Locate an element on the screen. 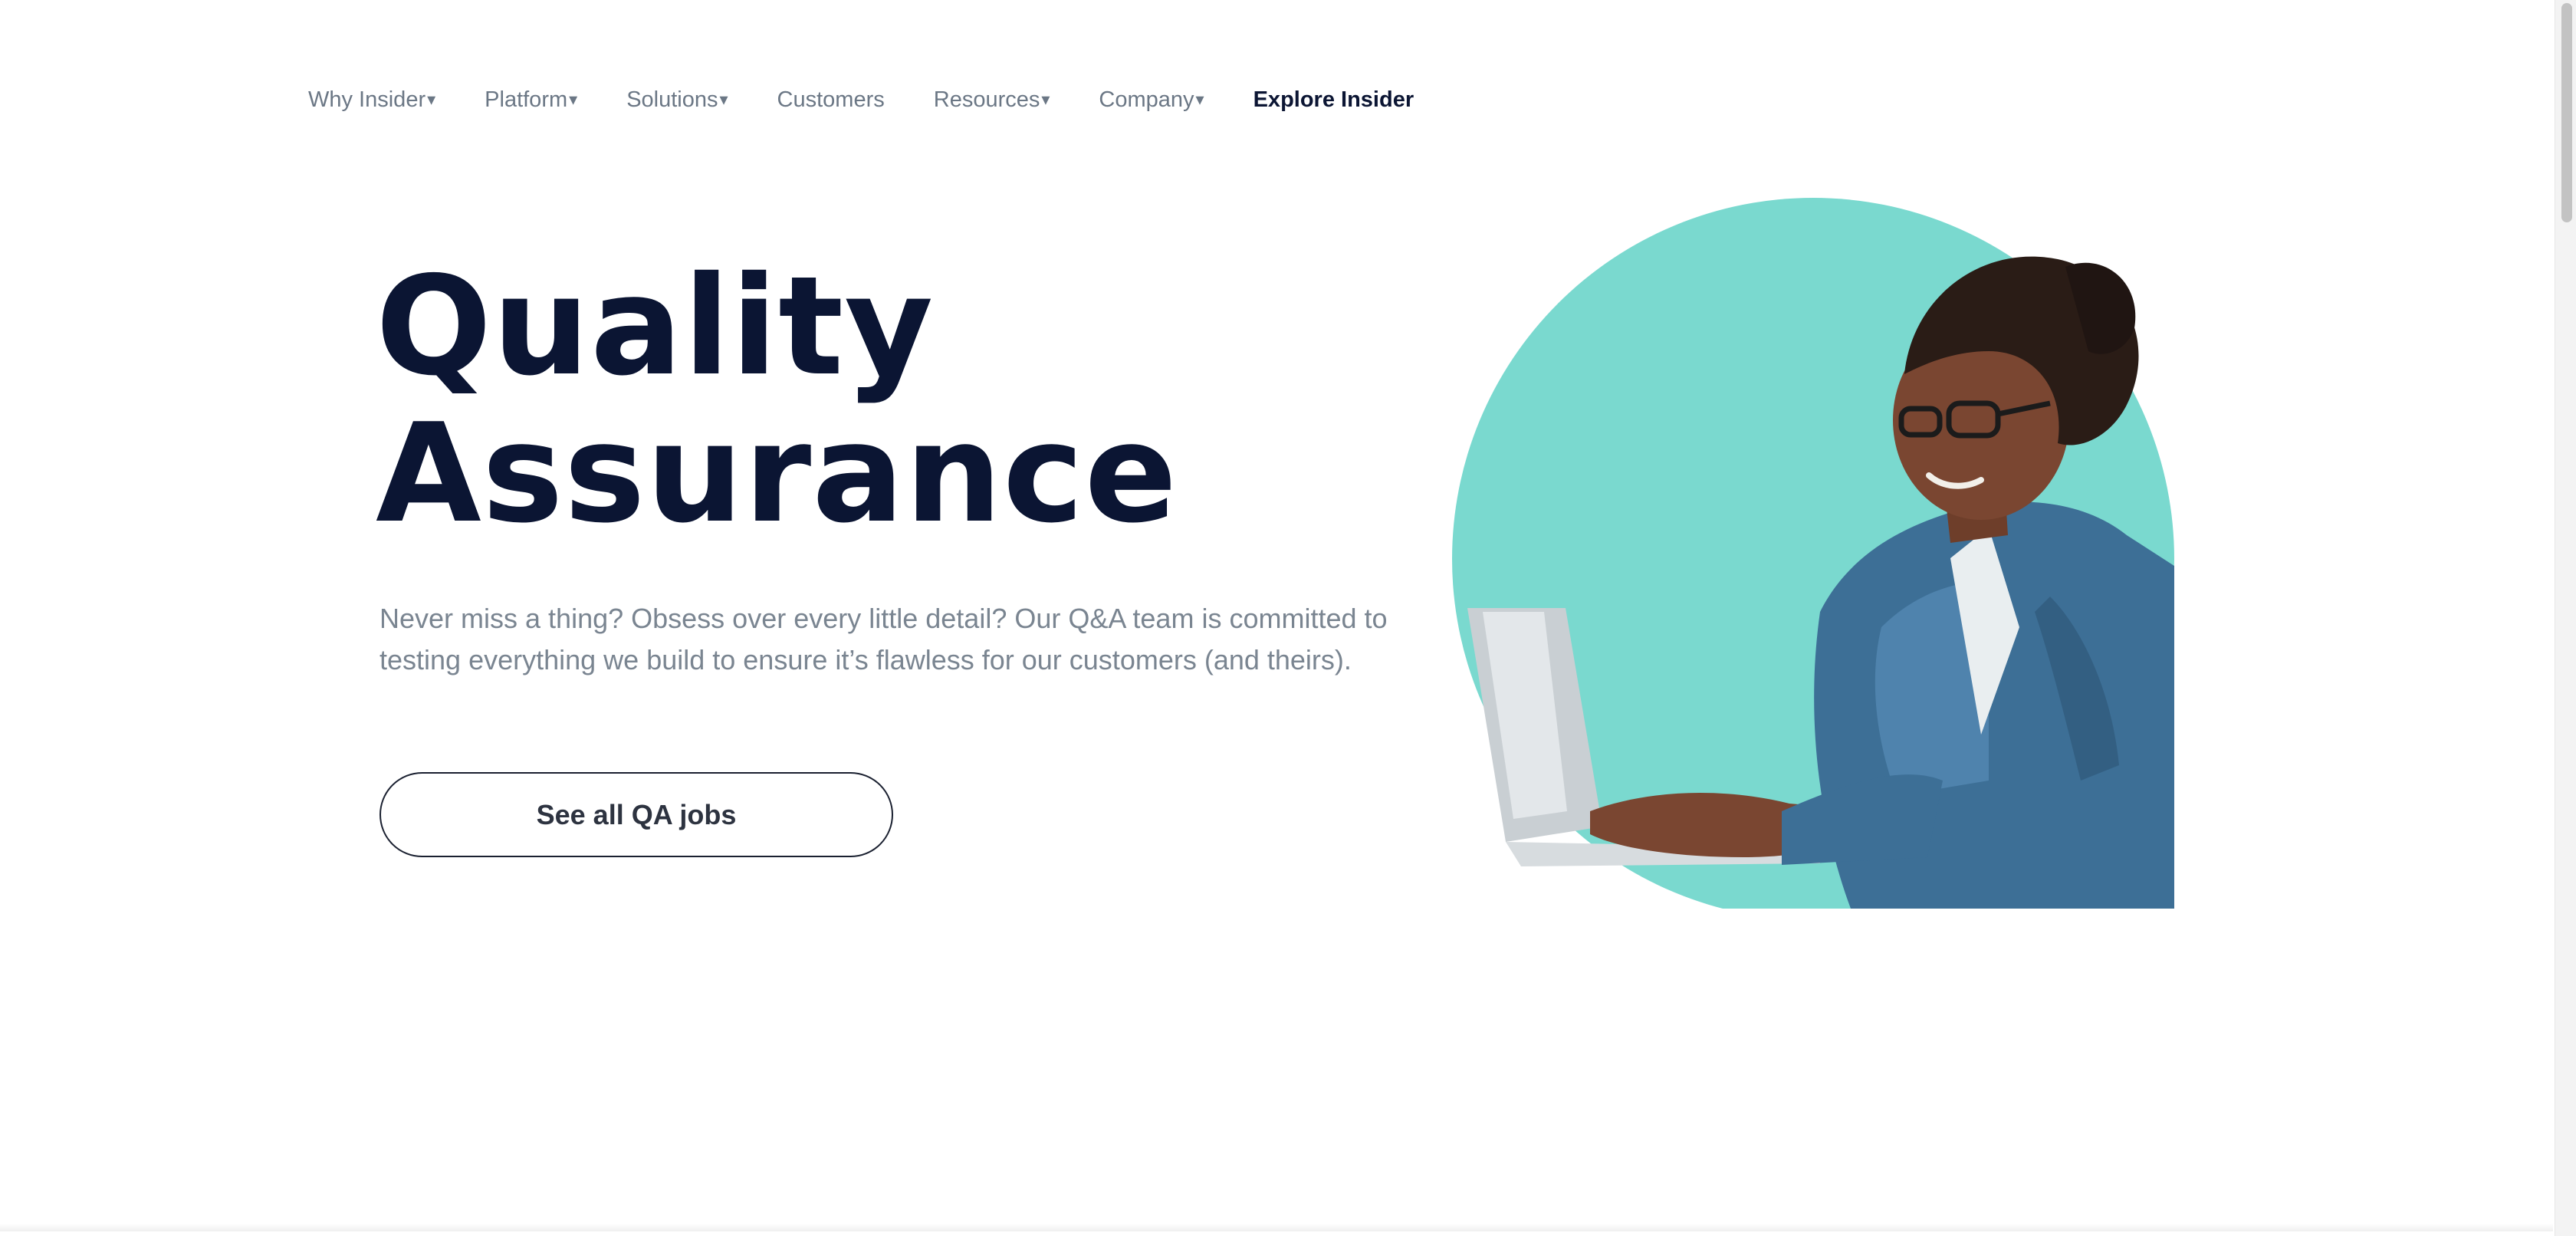 The height and width of the screenshot is (1236, 2576). nav-label: Company is located at coordinates (1147, 99).